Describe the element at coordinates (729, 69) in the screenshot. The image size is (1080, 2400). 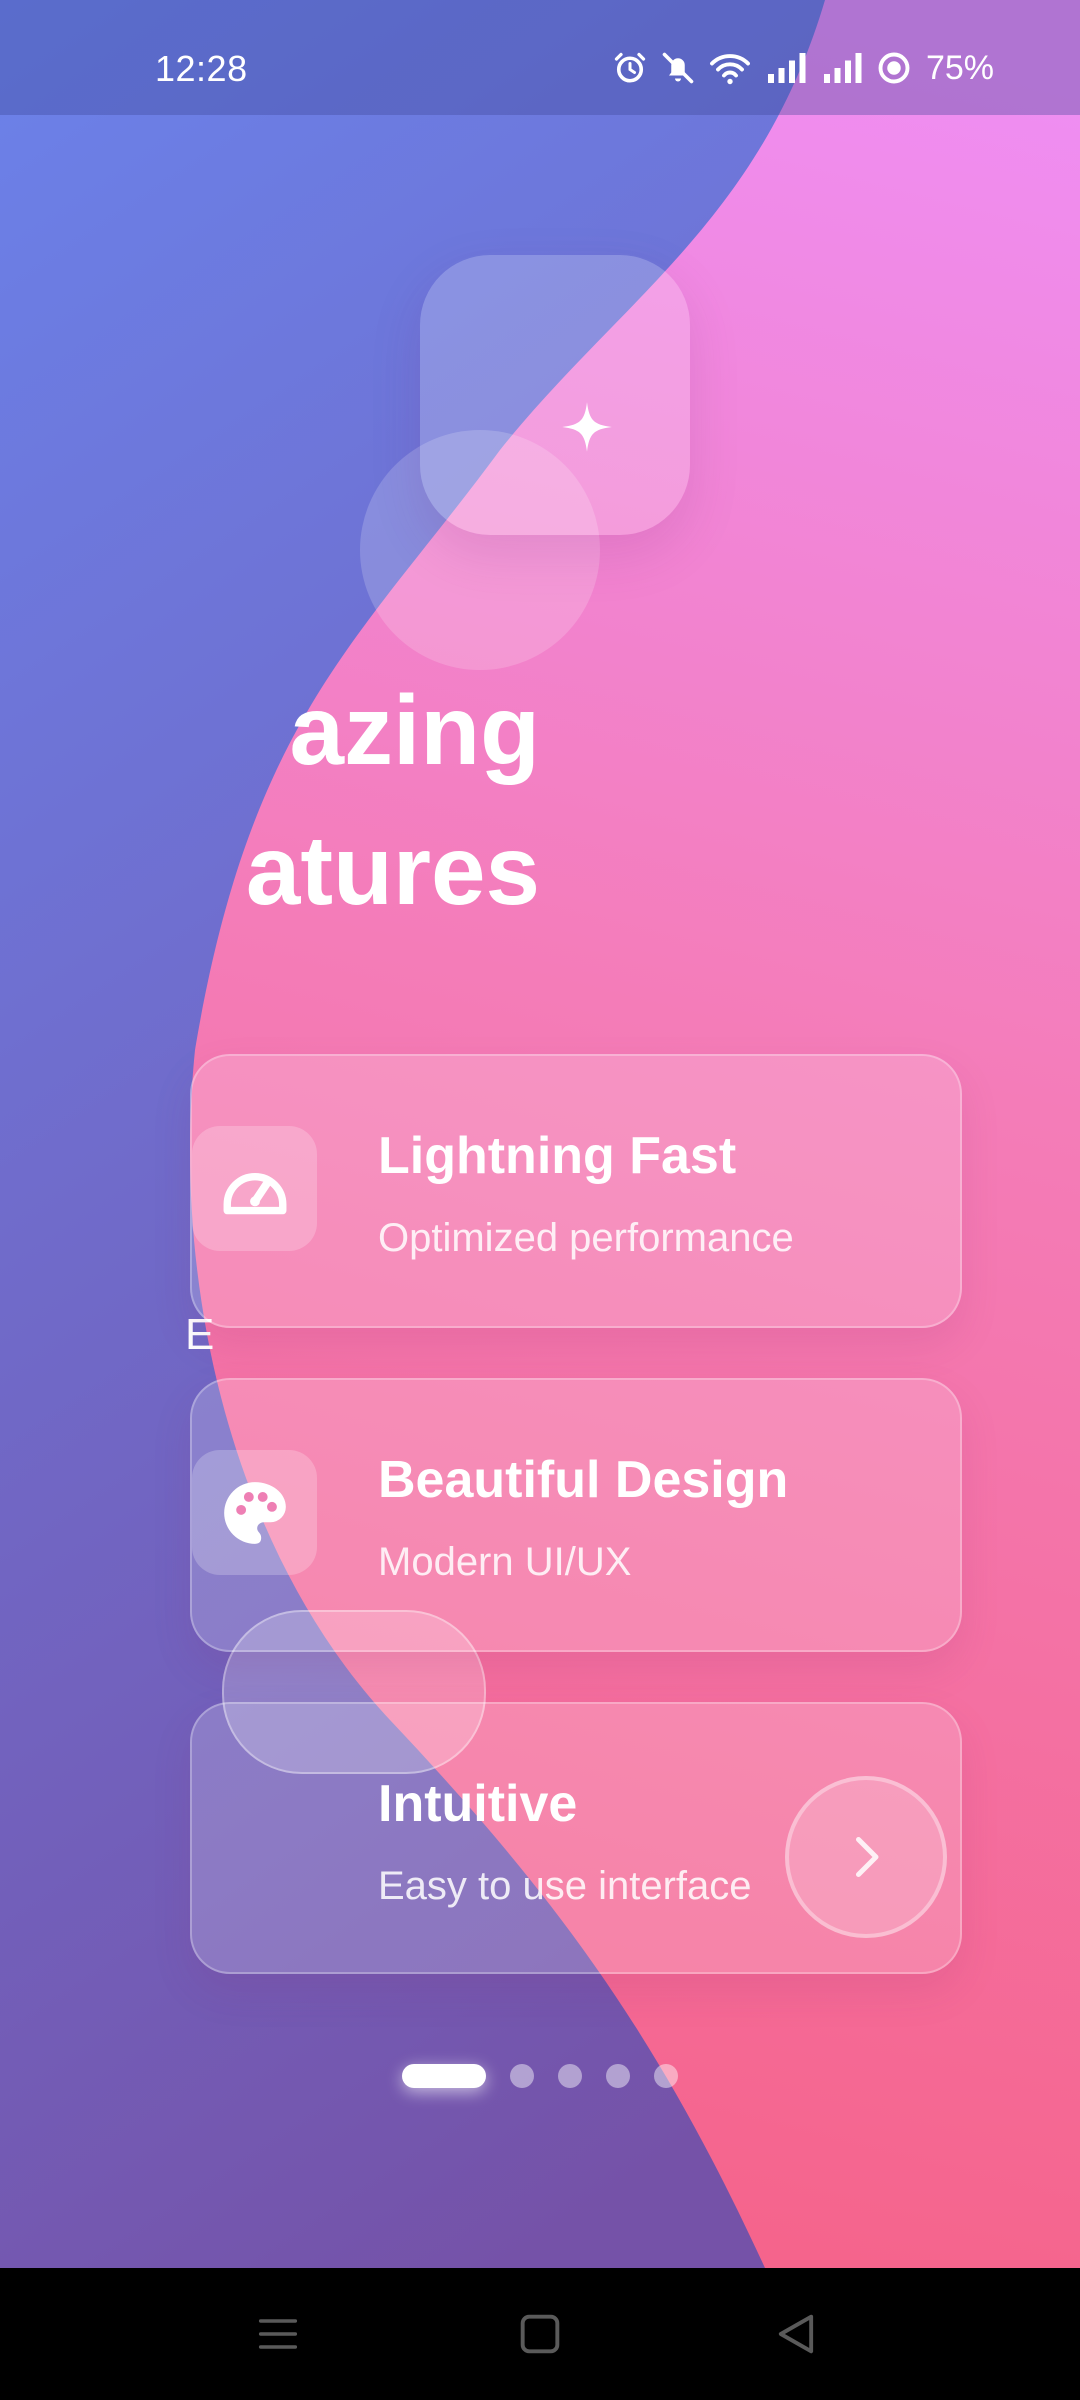
I see `wifi-icon` at that location.